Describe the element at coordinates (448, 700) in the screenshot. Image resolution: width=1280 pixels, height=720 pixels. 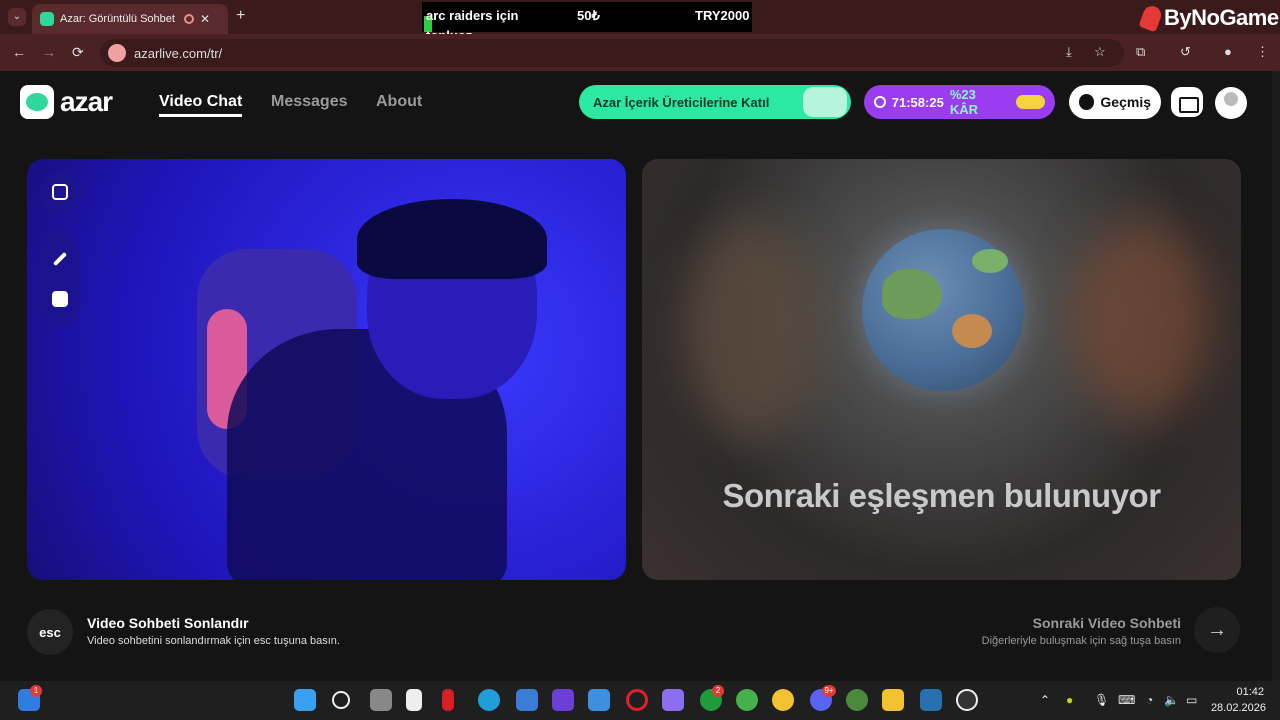
I see `netflix-icon` at that location.